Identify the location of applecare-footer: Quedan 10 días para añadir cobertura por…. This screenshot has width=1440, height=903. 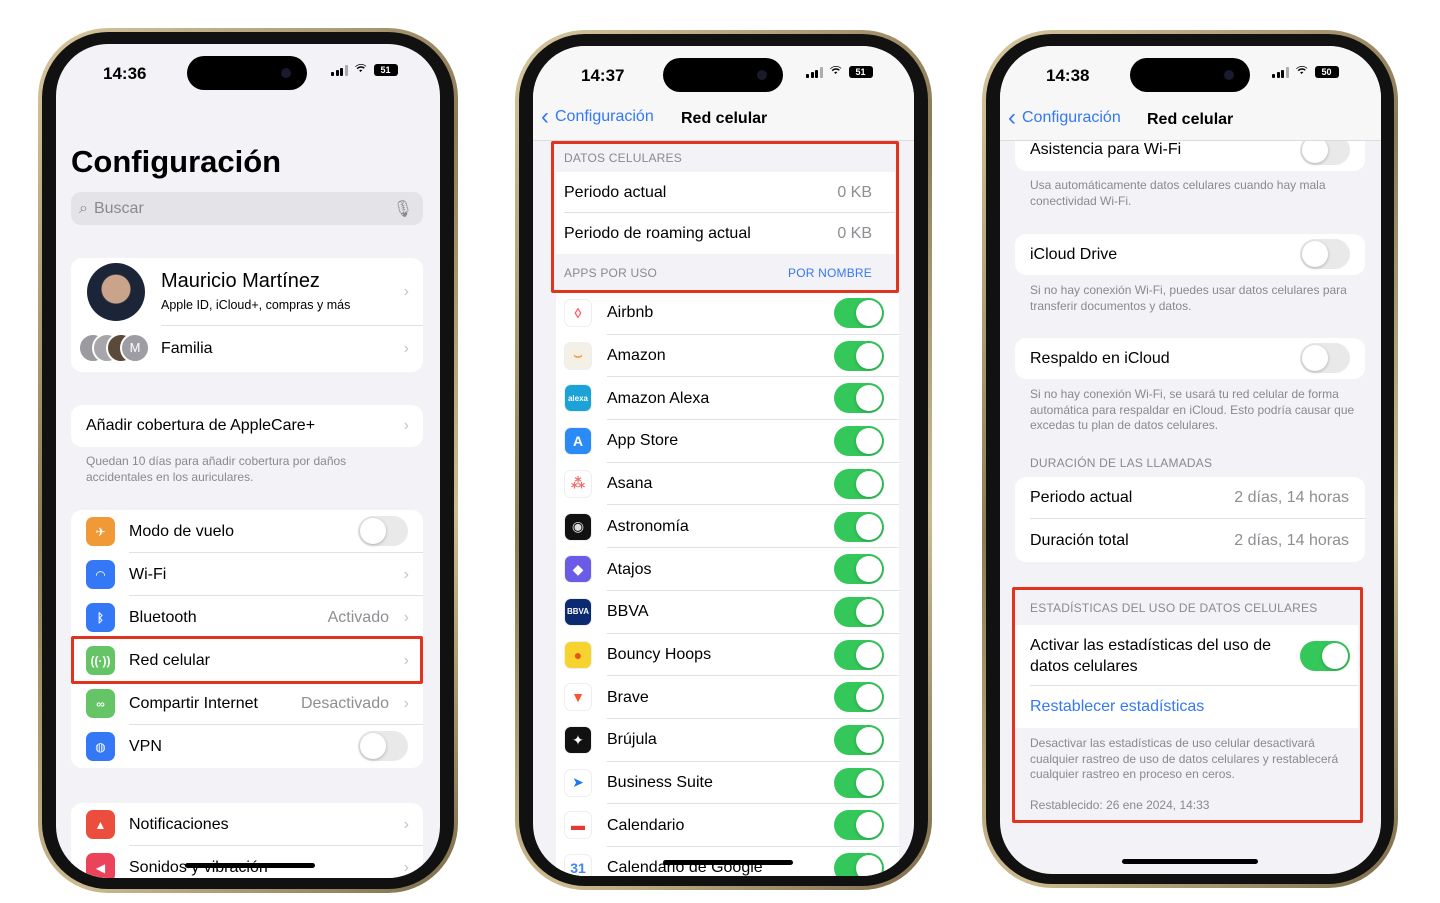
(216, 469).